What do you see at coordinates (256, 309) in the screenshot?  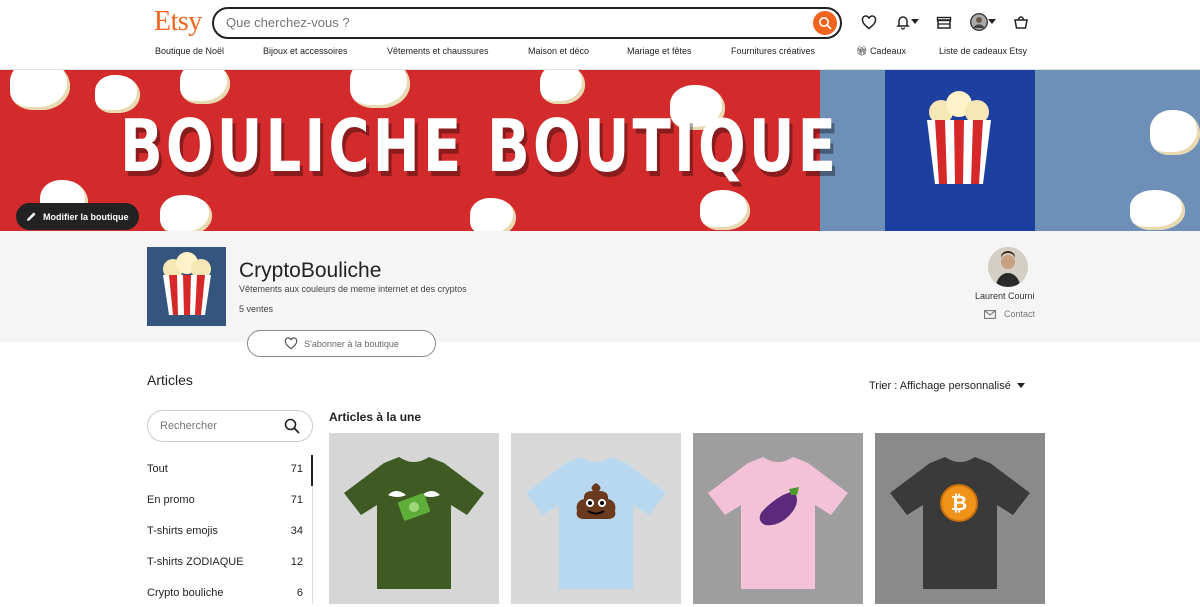 I see `shop-sales-count: 5 ventes` at bounding box center [256, 309].